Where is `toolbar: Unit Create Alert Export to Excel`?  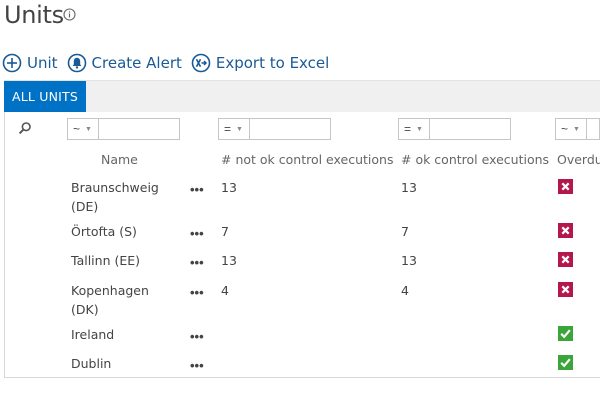
toolbar: Unit Create Alert Export to Excel is located at coordinates (169, 63).